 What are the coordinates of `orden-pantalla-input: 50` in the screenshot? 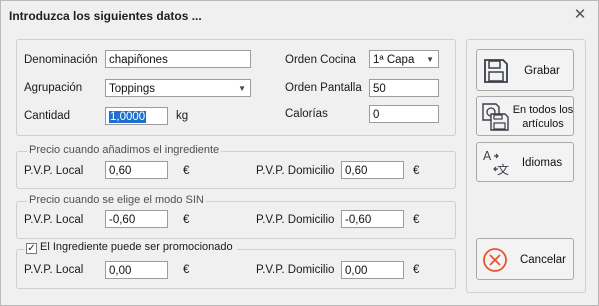 It's located at (404, 88).